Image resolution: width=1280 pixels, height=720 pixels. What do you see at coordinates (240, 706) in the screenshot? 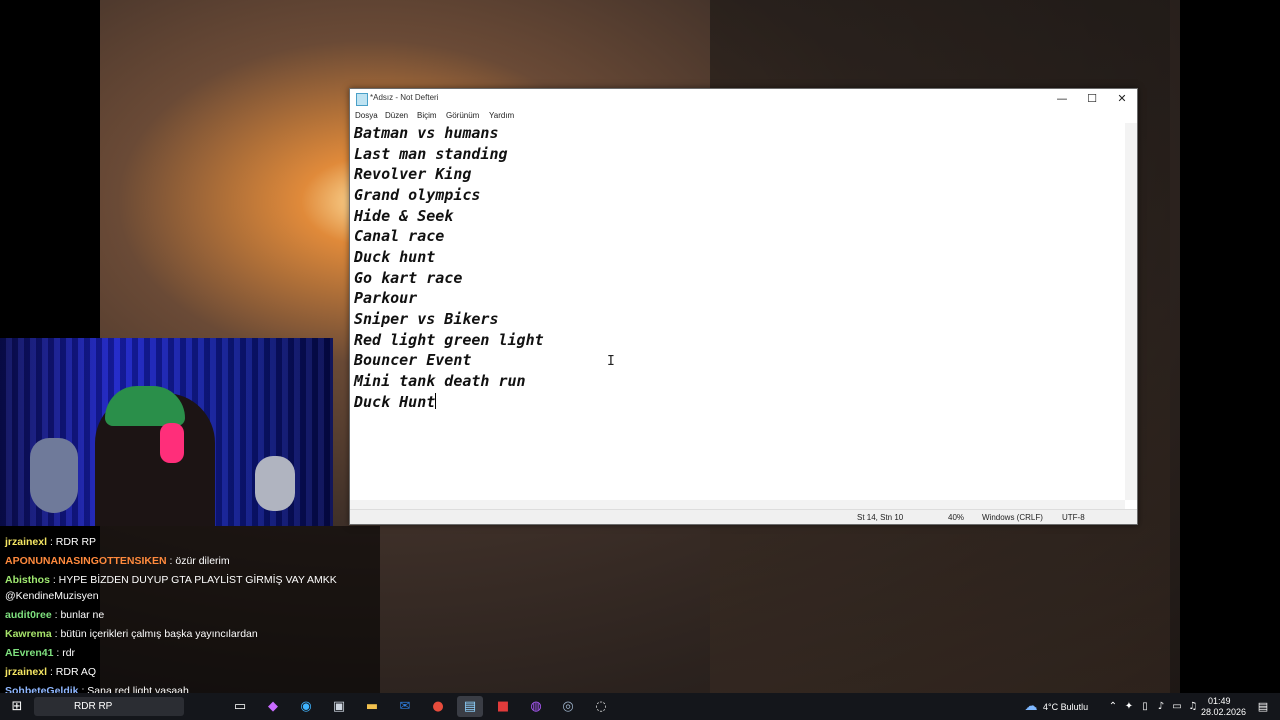
I see `task-view-icon: ▭` at bounding box center [240, 706].